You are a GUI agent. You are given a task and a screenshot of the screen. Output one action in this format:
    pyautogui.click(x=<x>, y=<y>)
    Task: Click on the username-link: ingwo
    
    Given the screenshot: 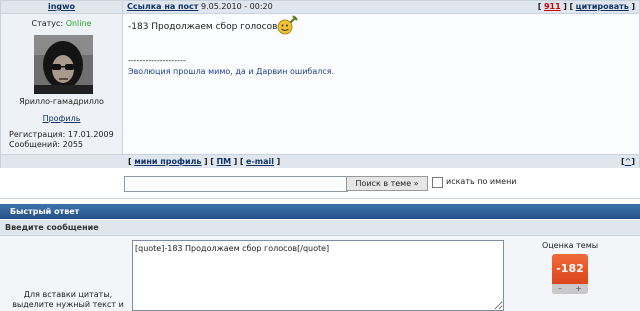 What is the action you would take?
    pyautogui.click(x=61, y=6)
    